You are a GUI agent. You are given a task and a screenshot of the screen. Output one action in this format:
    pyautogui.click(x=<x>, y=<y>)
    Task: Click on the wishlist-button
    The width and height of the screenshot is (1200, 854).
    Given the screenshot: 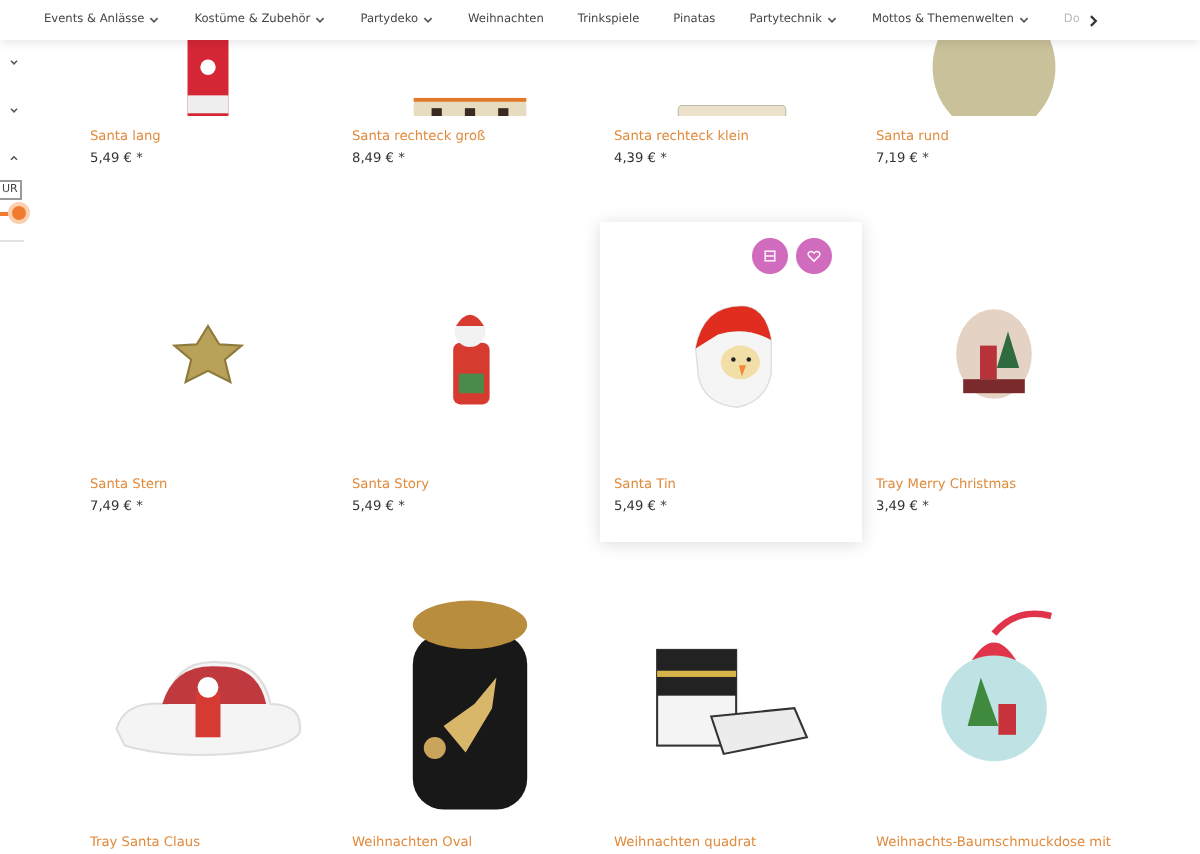 What is the action you would take?
    pyautogui.click(x=814, y=256)
    